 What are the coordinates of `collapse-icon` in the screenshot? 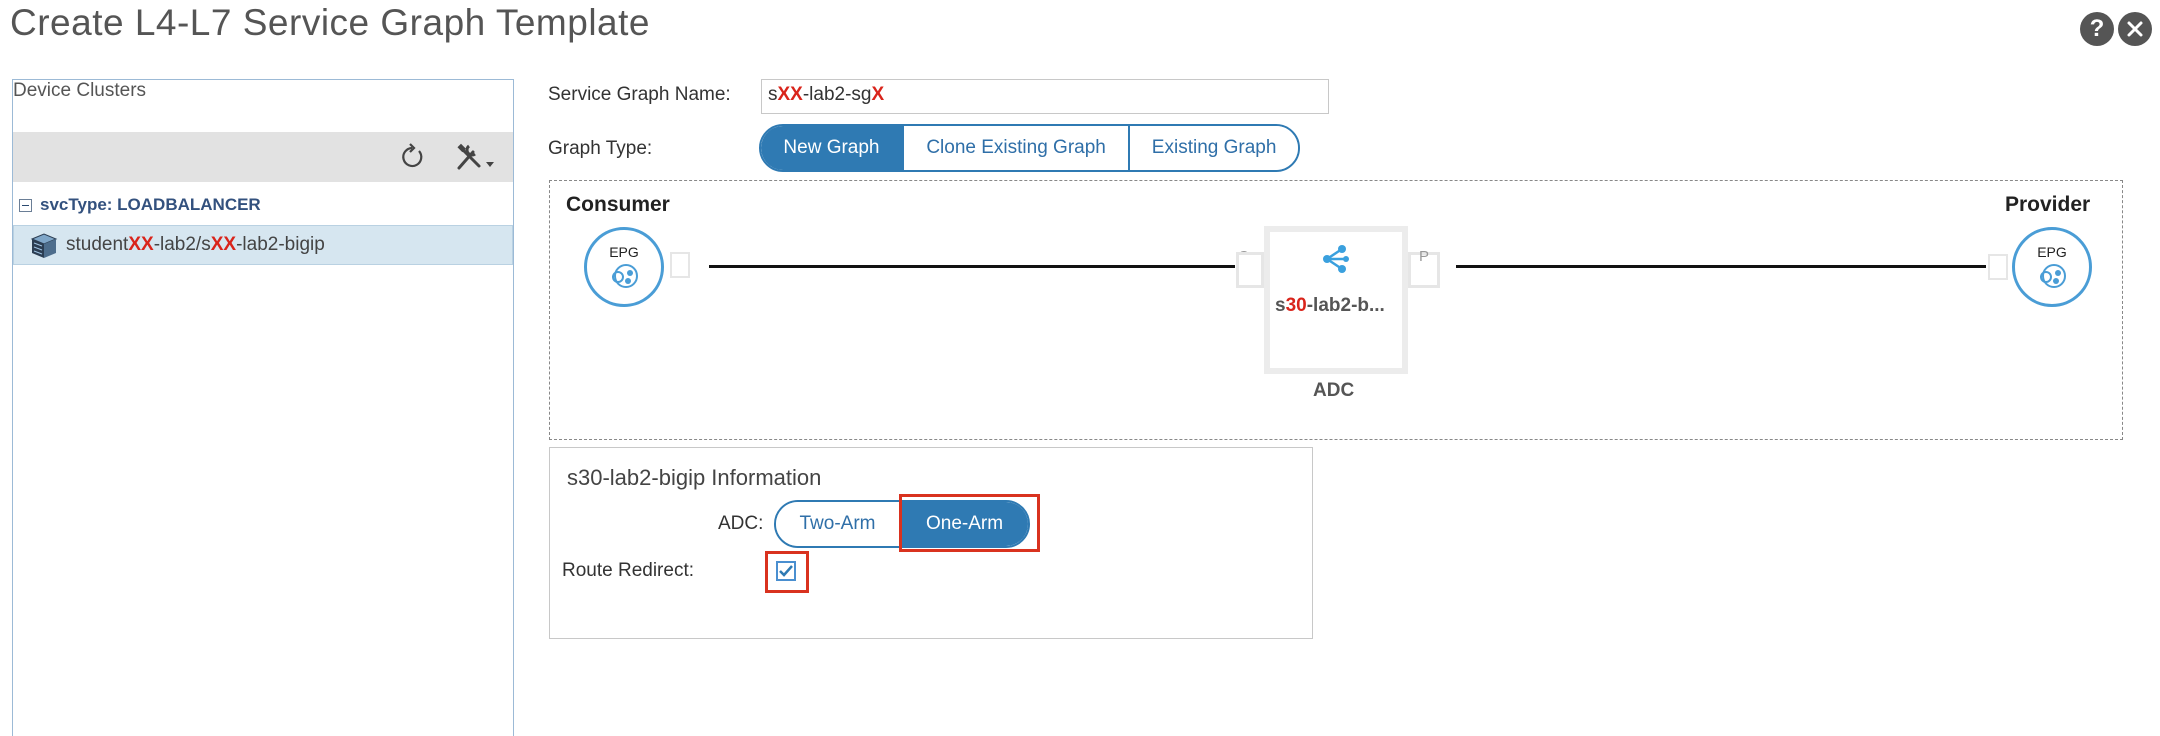 It's located at (25, 205).